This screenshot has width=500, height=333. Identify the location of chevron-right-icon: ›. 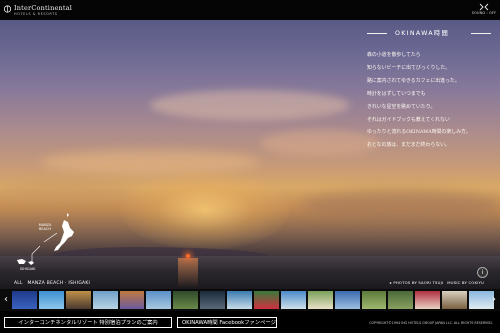
(494, 299).